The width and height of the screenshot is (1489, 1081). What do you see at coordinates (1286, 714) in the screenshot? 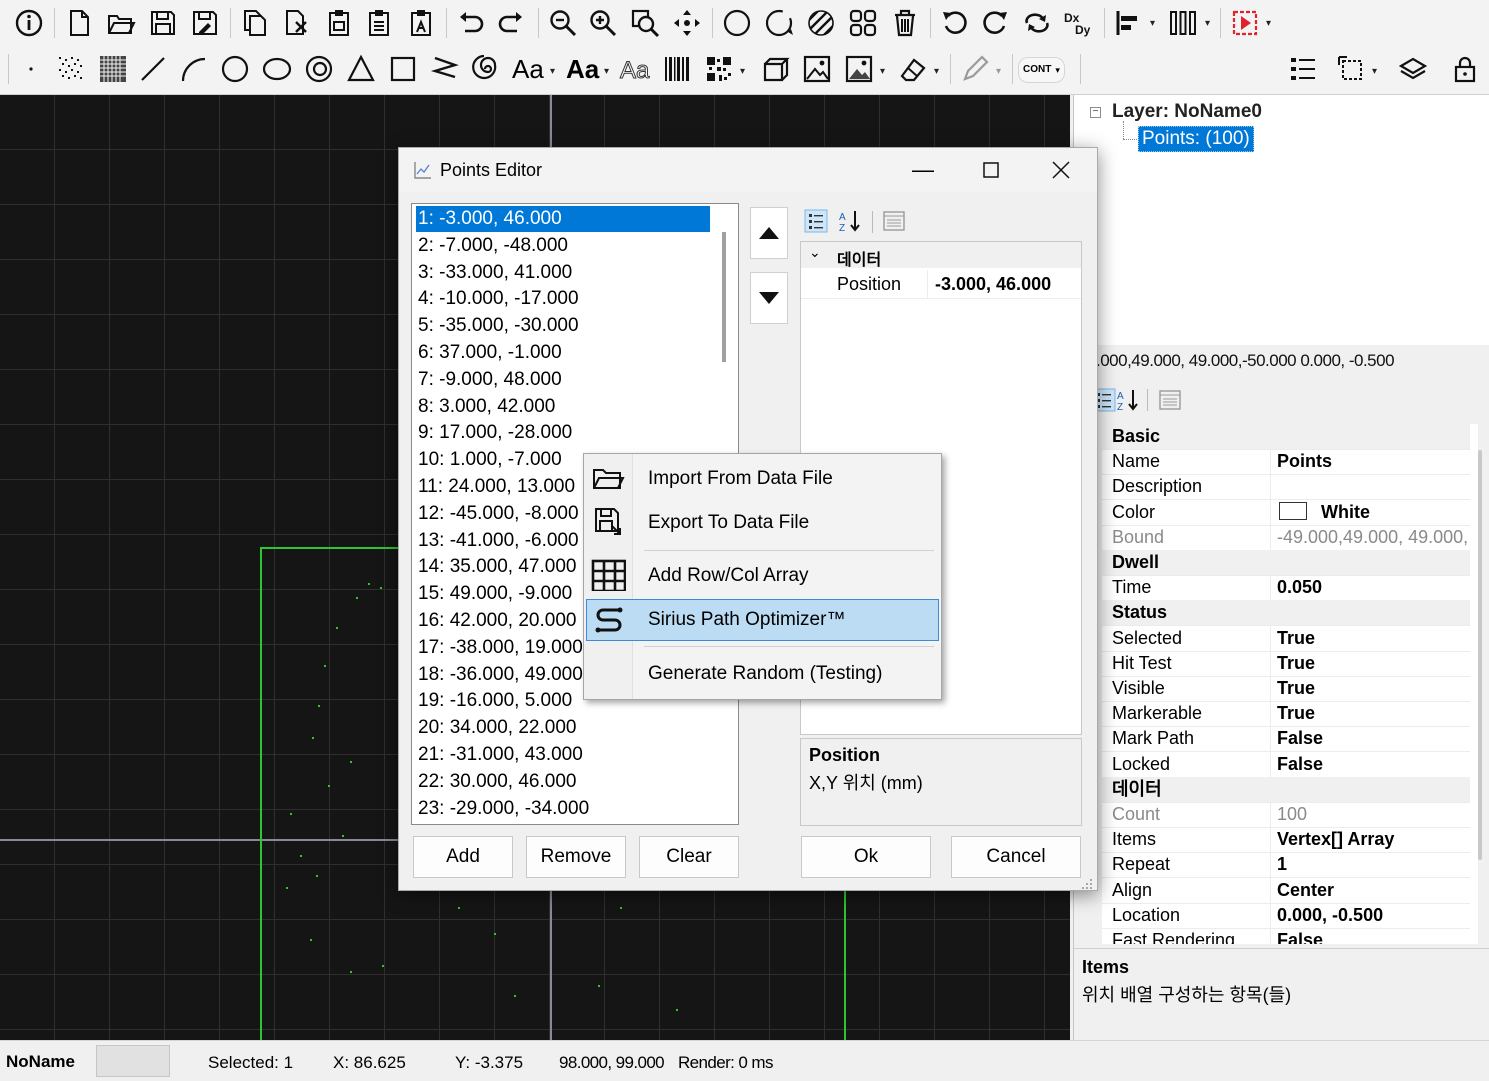
I see `property-row: Markerable True` at bounding box center [1286, 714].